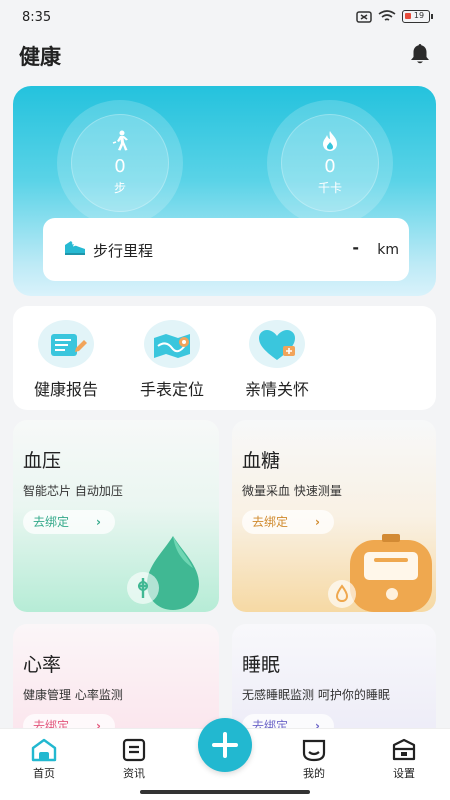 The image size is (450, 800). What do you see at coordinates (42, 665) in the screenshot?
I see `card-title: 心率` at bounding box center [42, 665].